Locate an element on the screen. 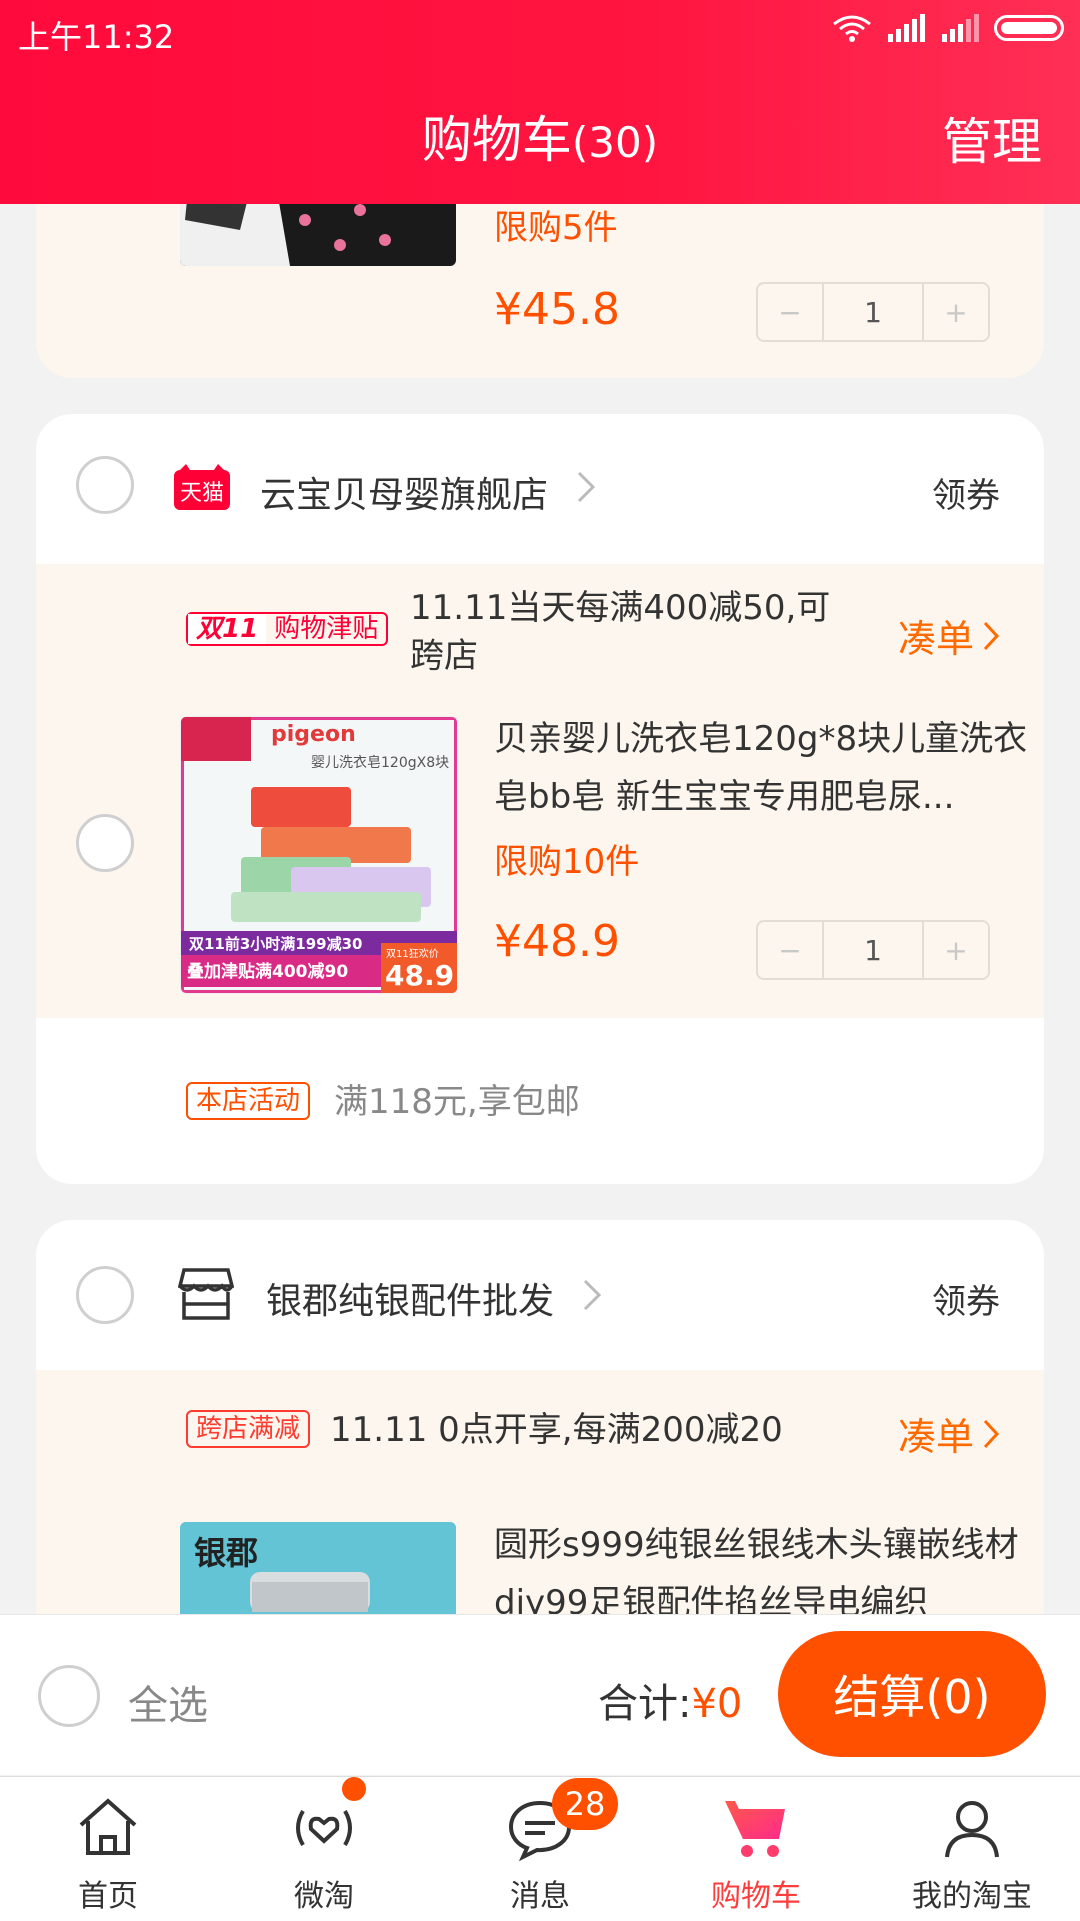 This screenshot has height=1921, width=1080. banner-2: 叠加津贴满400减90 is located at coordinates (267, 971).